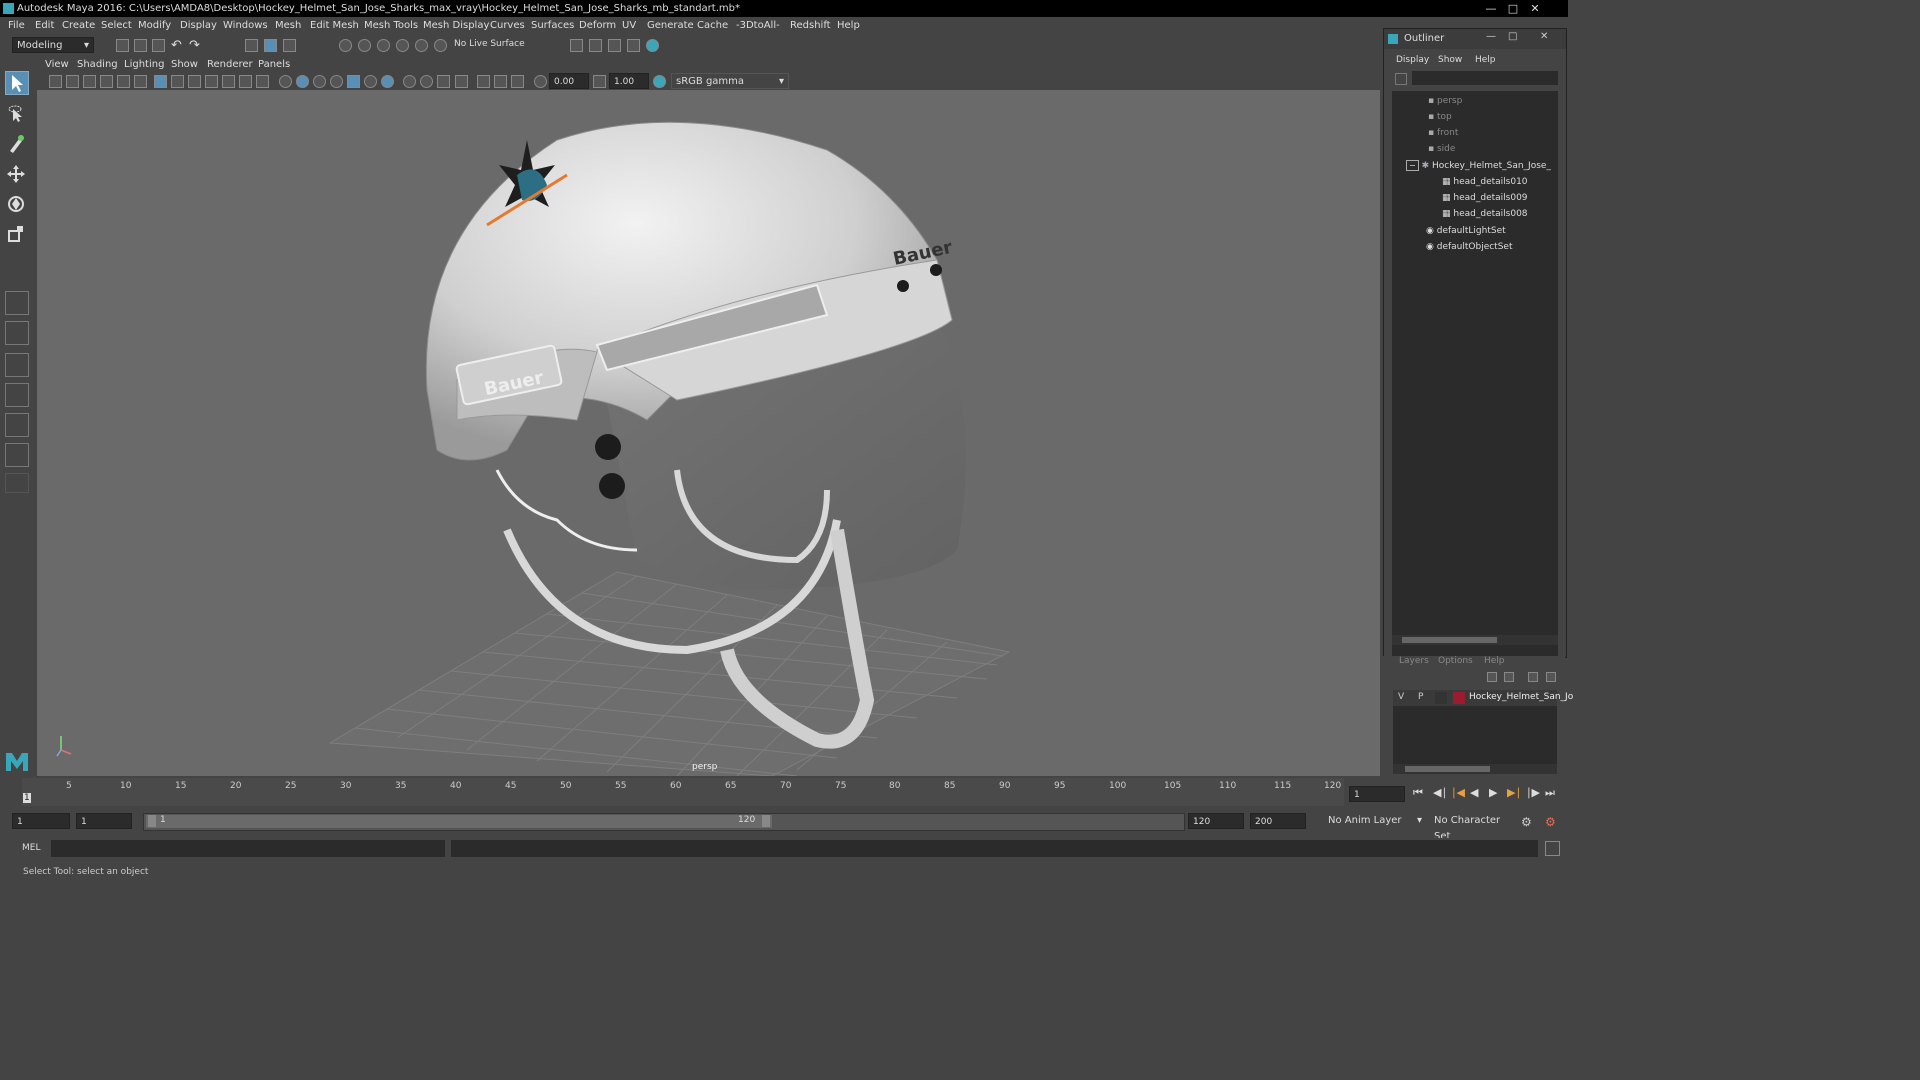  I want to click on layers-menu-options: Options, so click(1455, 661).